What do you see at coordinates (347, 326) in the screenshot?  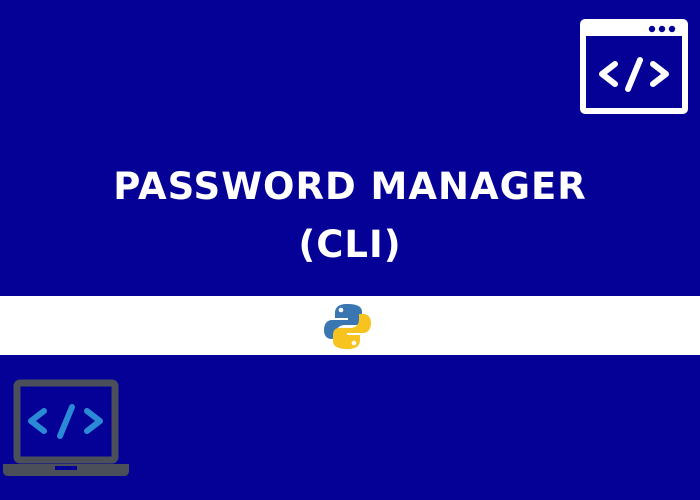 I see `python-logo-icon` at bounding box center [347, 326].